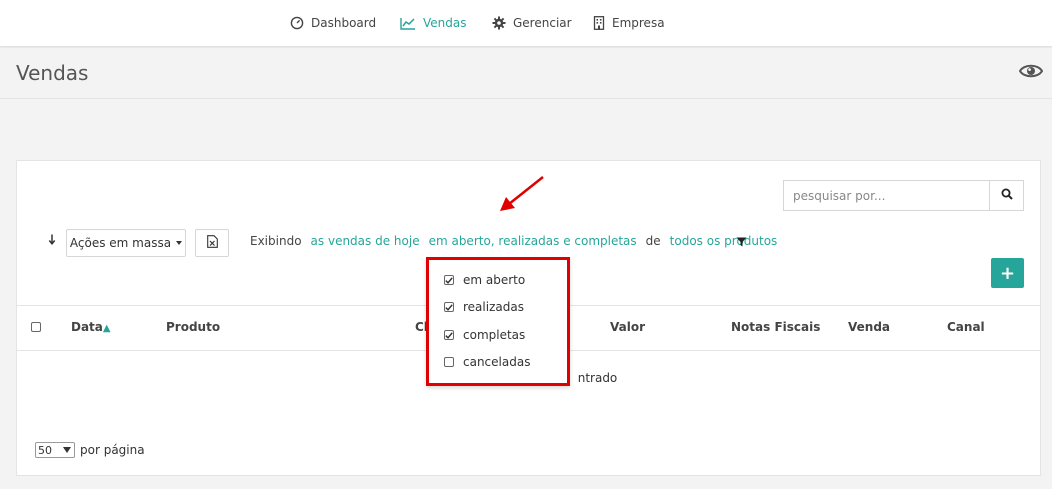 The image size is (1052, 489). What do you see at coordinates (542, 23) in the screenshot?
I see `nav-item-label: Gerenciar` at bounding box center [542, 23].